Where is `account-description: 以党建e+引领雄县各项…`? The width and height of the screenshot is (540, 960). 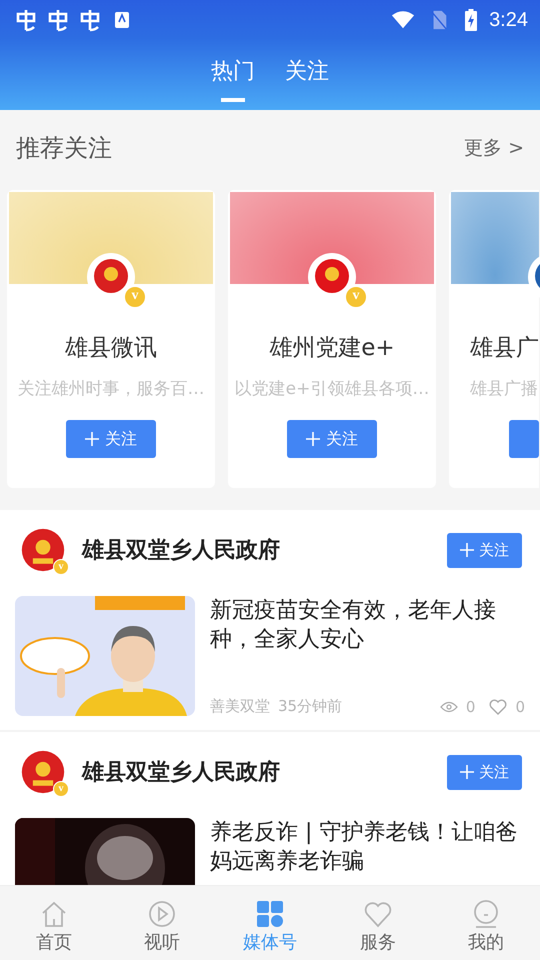
account-description: 以党建e+引领雄县各项… is located at coordinates (332, 389).